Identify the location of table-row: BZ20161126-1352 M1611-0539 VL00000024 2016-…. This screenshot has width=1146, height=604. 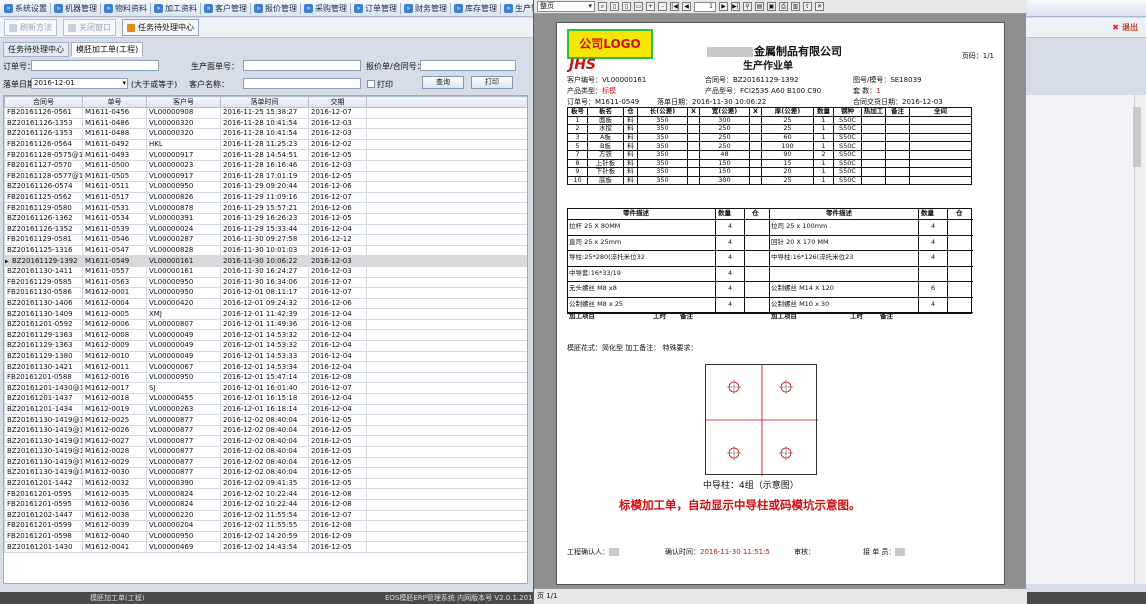
(265, 229).